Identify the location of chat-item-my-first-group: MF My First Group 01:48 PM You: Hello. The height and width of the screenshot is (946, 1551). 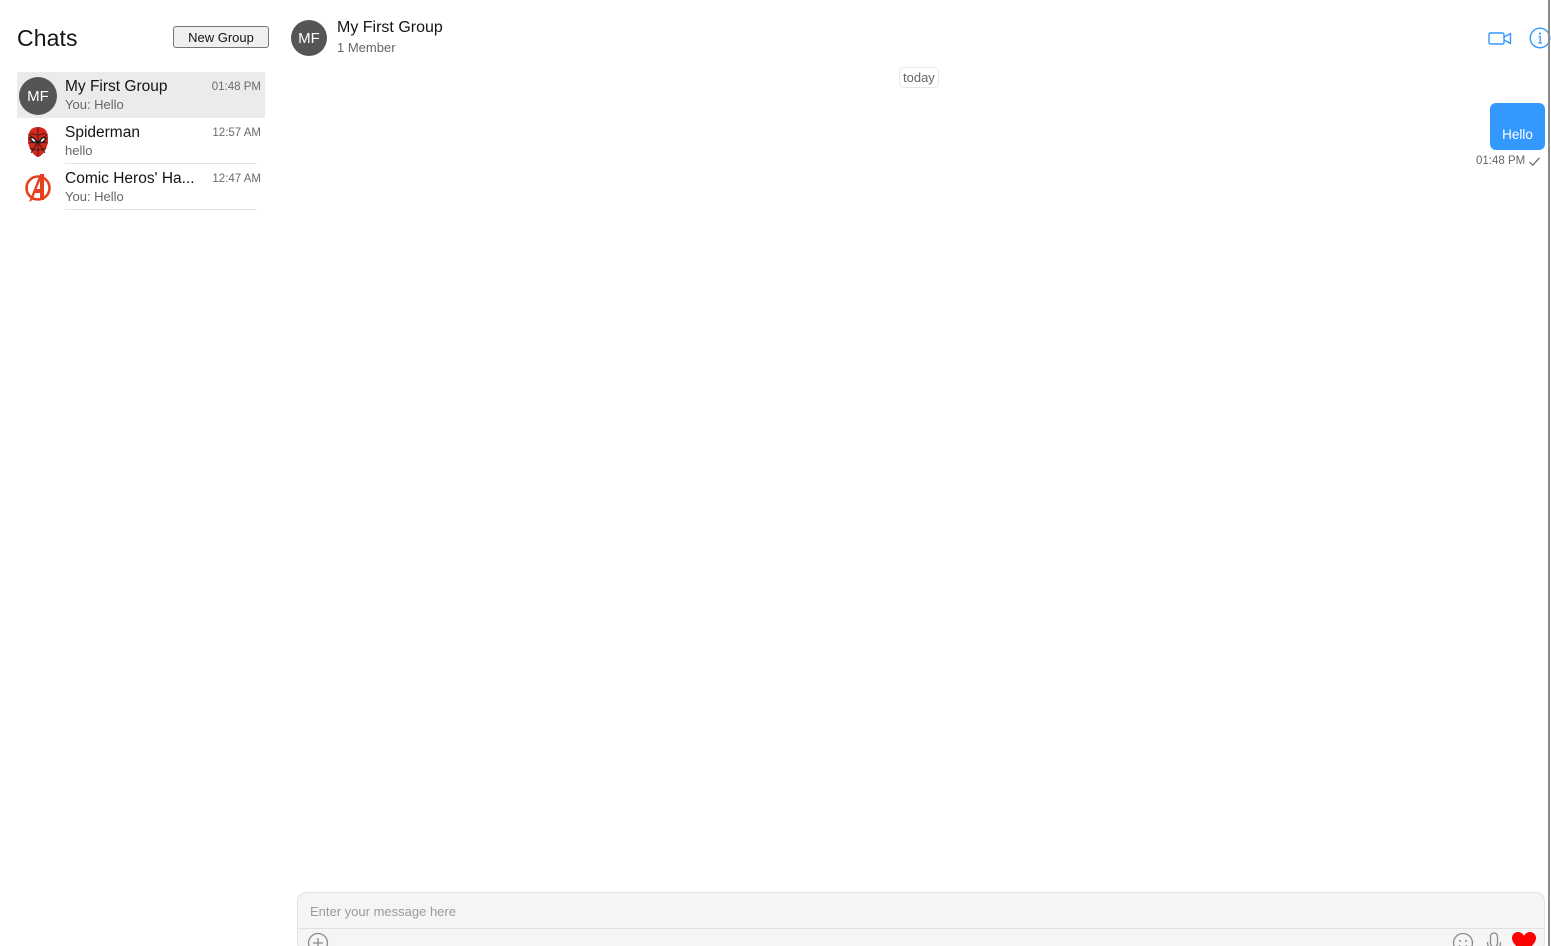
(141, 95).